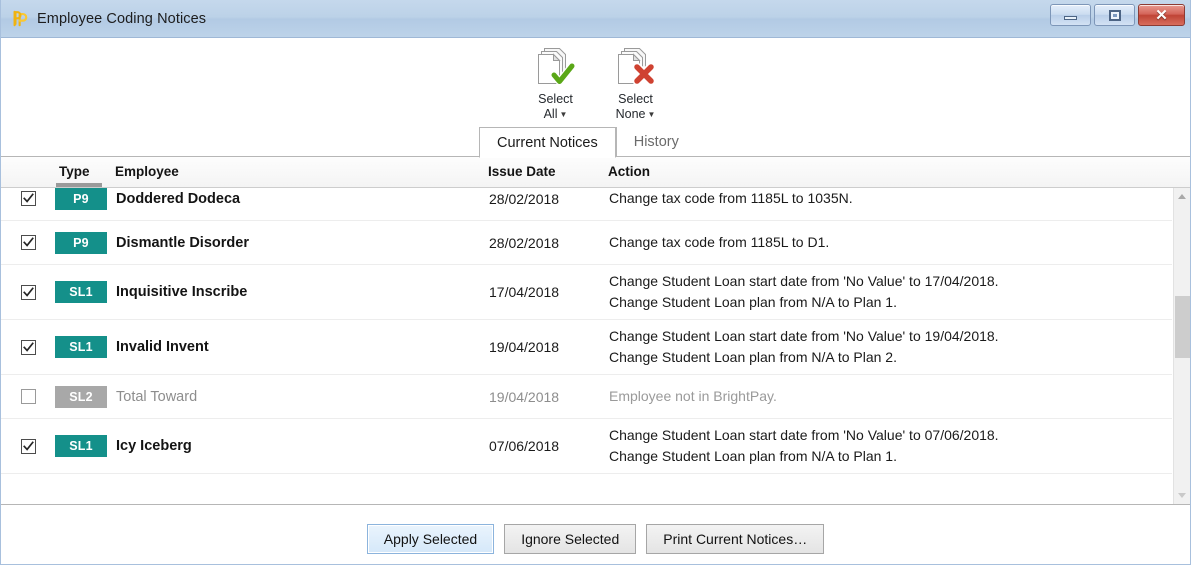  What do you see at coordinates (430, 539) in the screenshot?
I see `apply-selected-button: Apply Selected` at bounding box center [430, 539].